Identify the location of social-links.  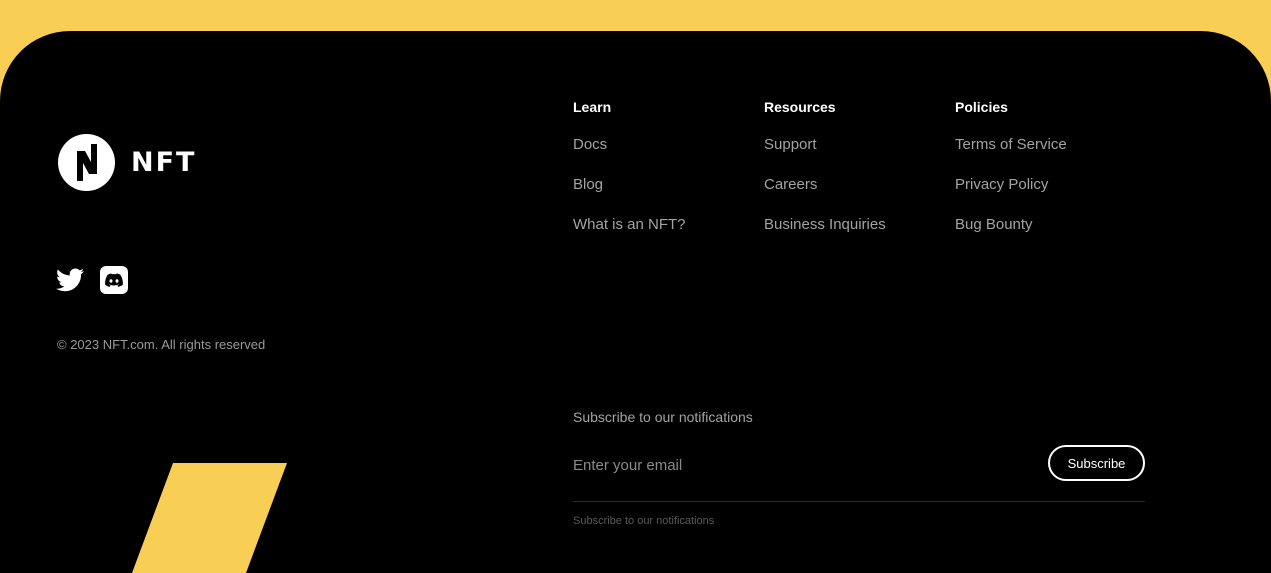
(92, 280).